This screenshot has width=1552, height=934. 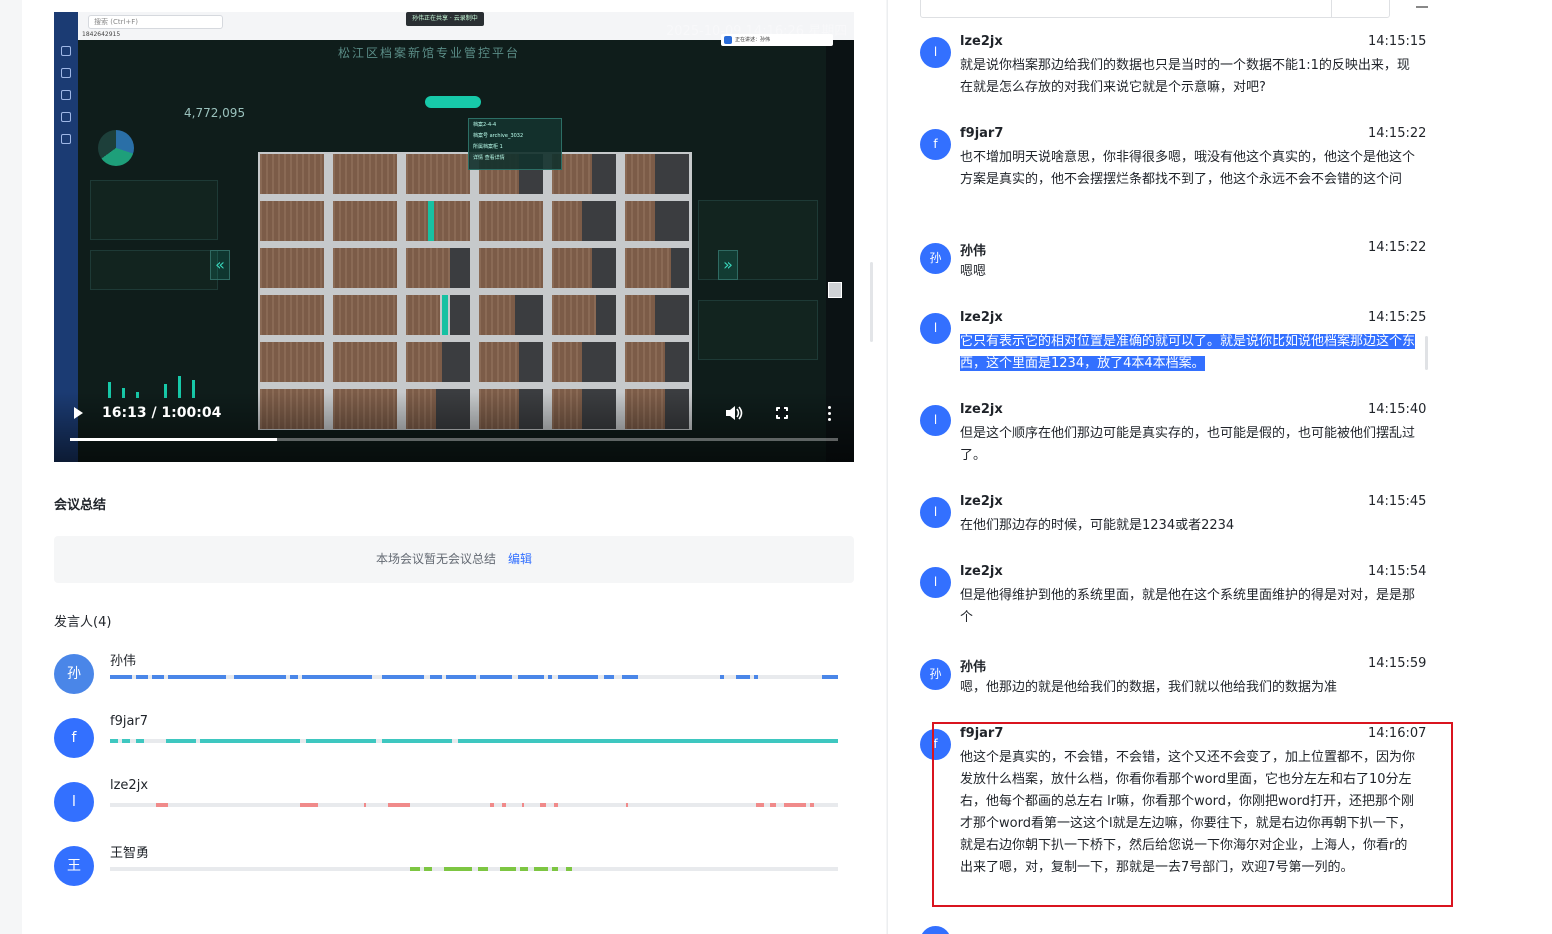 What do you see at coordinates (489, 158) in the screenshot?
I see `popup-line: 详情 查看详情` at bounding box center [489, 158].